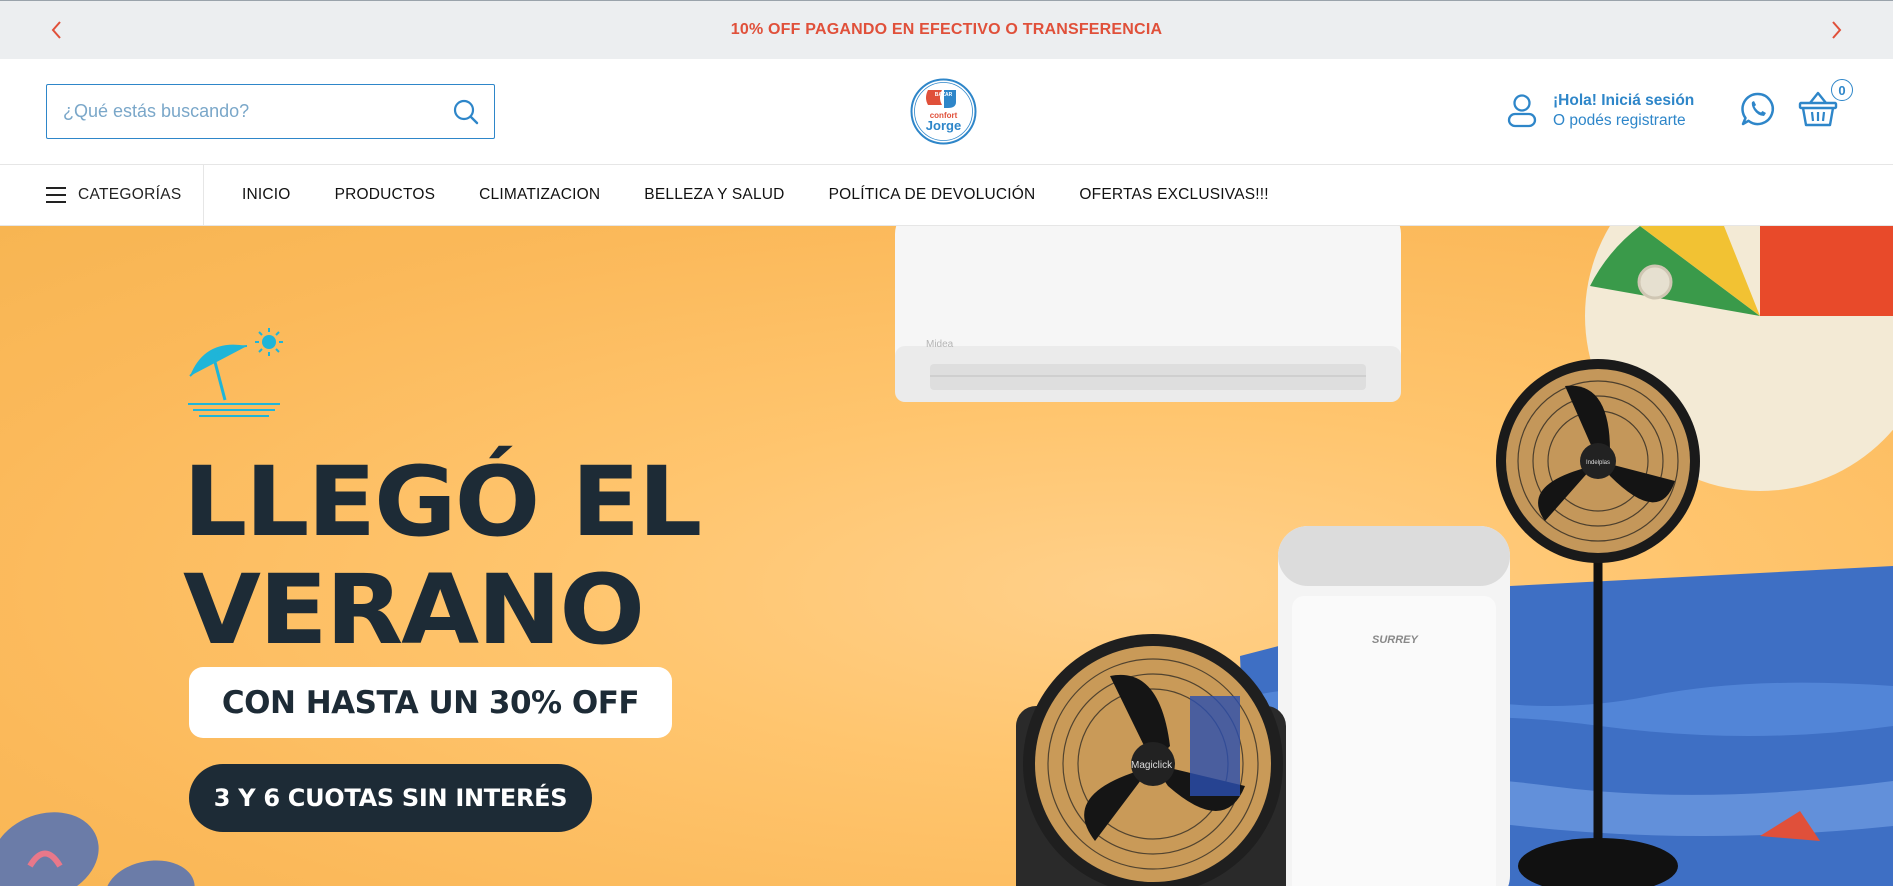 Image resolution: width=1893 pixels, height=886 pixels. I want to click on announcement-next-button, so click(1836, 30).